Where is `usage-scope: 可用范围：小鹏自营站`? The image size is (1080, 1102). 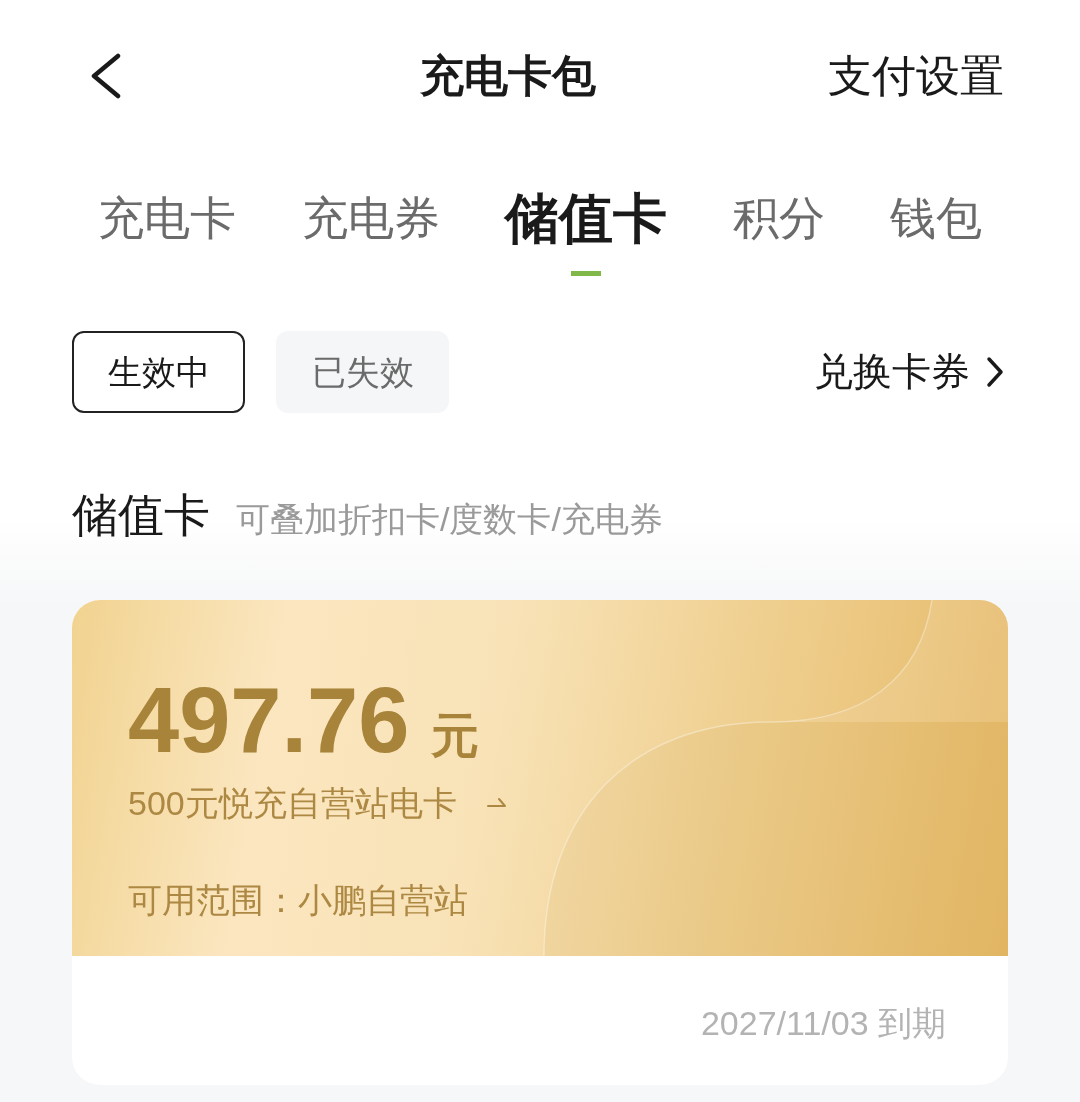
usage-scope: 可用范围：小鹏自营站 is located at coordinates (298, 900).